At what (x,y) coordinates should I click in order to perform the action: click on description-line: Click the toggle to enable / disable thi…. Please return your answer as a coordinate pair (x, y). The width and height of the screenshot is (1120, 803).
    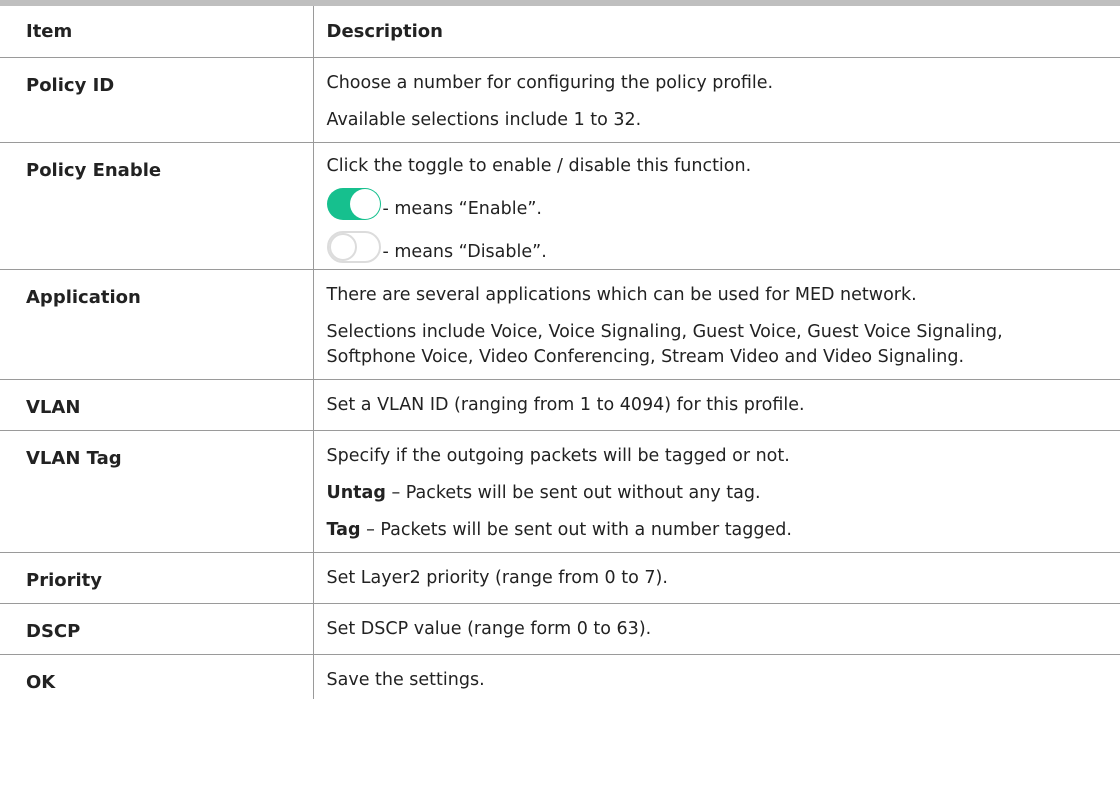
    Looking at the image, I should click on (539, 166).